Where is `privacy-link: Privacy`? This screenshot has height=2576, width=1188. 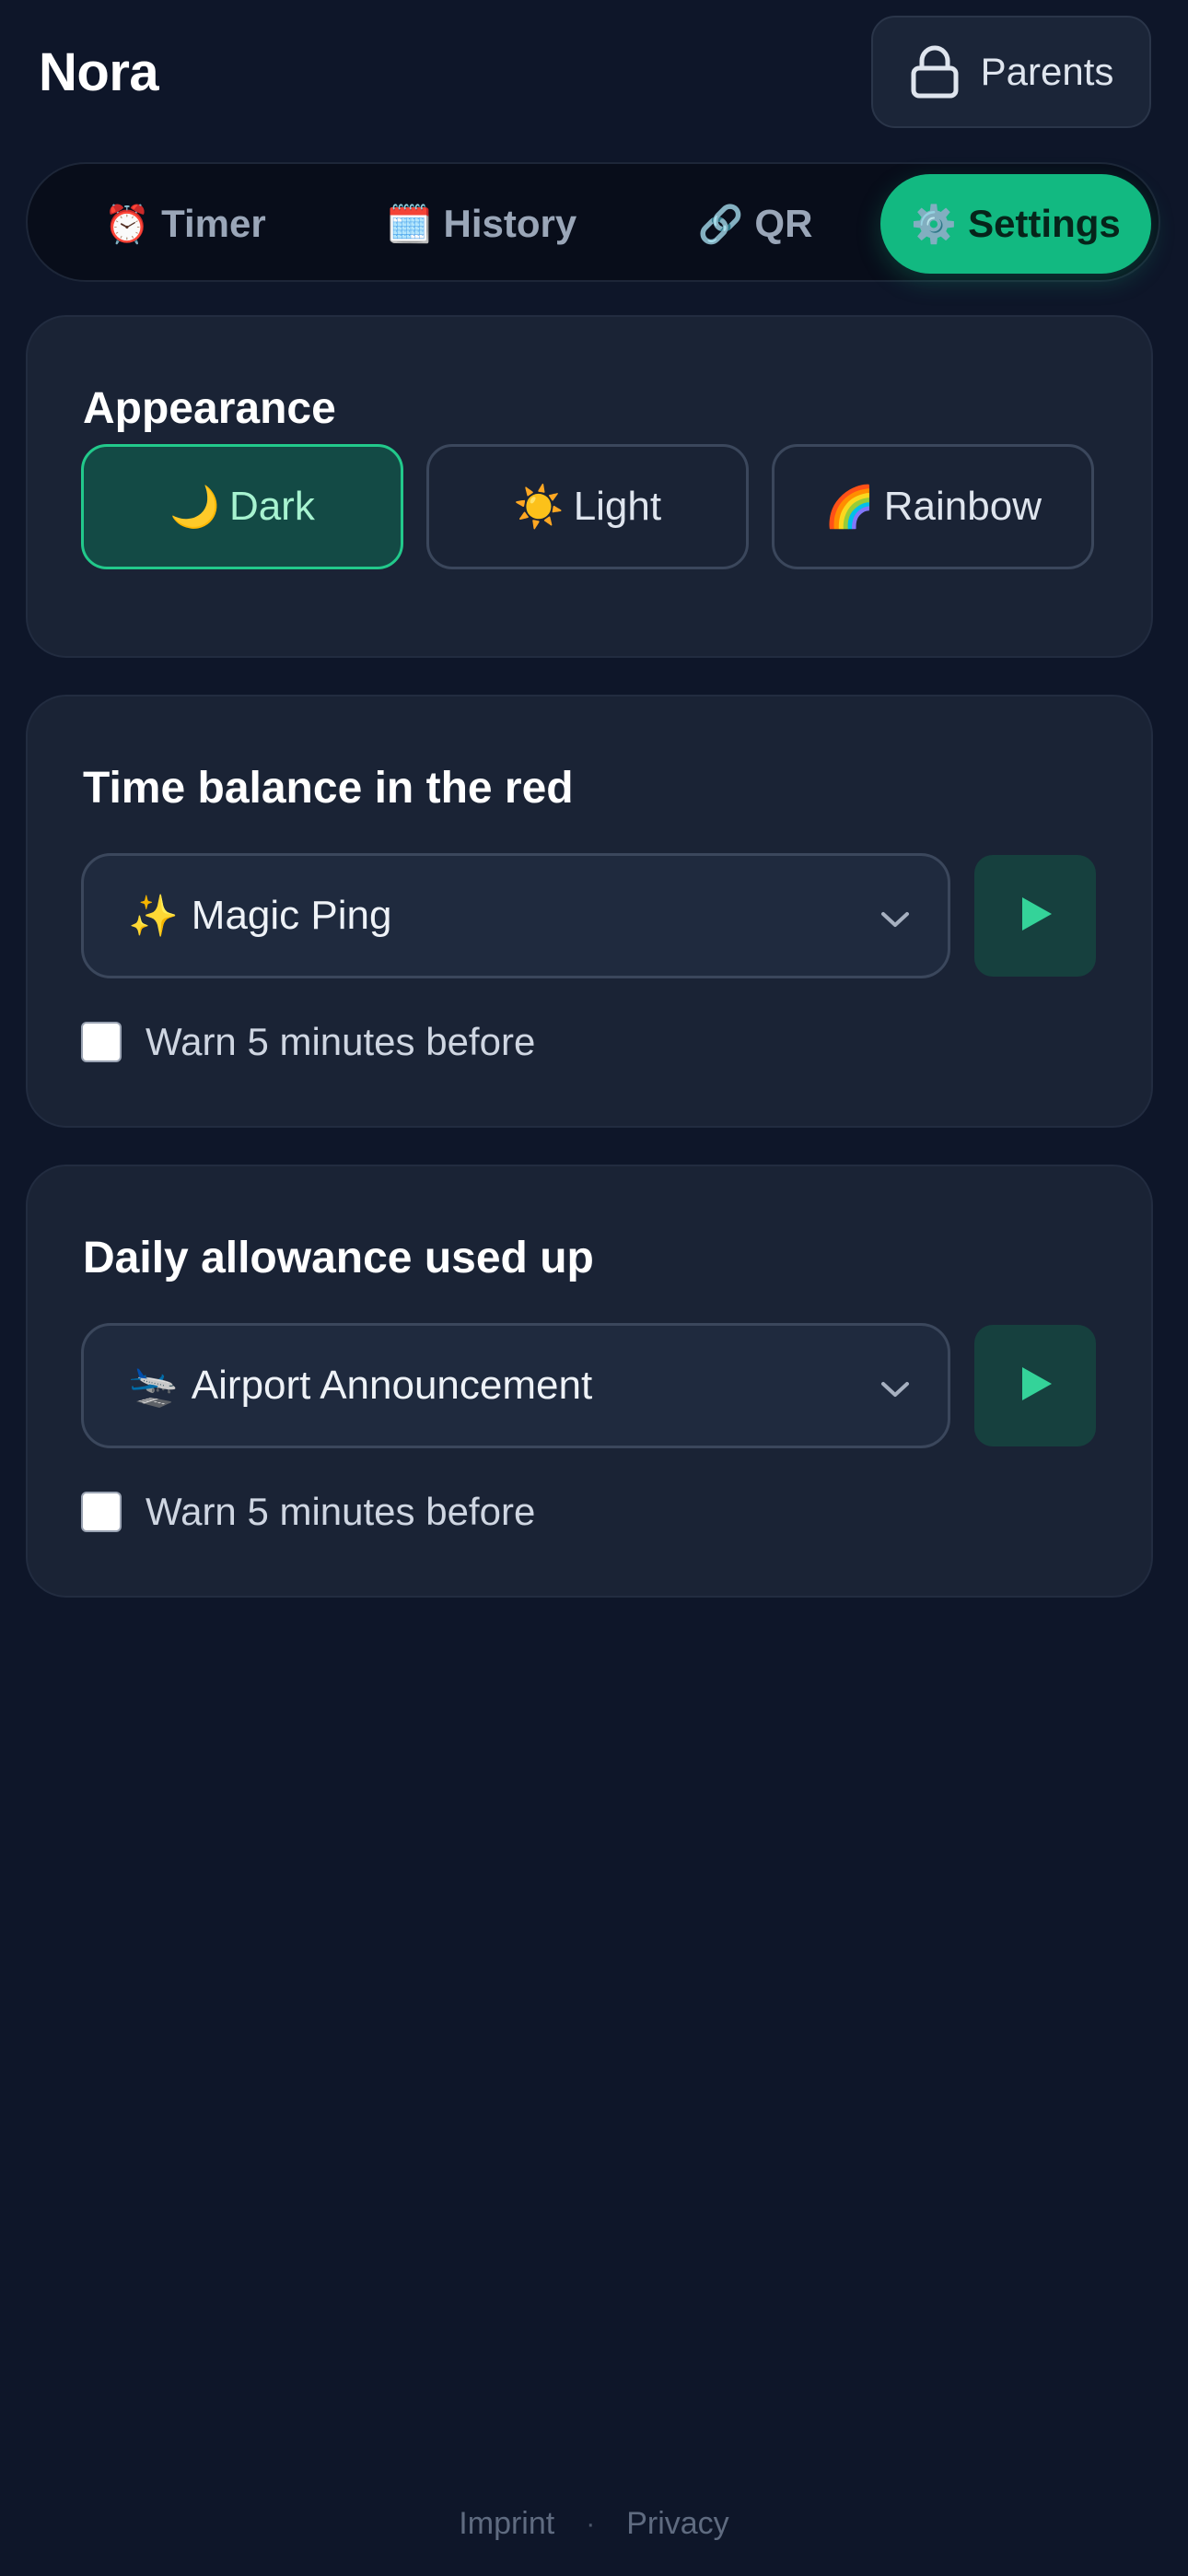
privacy-link: Privacy is located at coordinates (677, 2524).